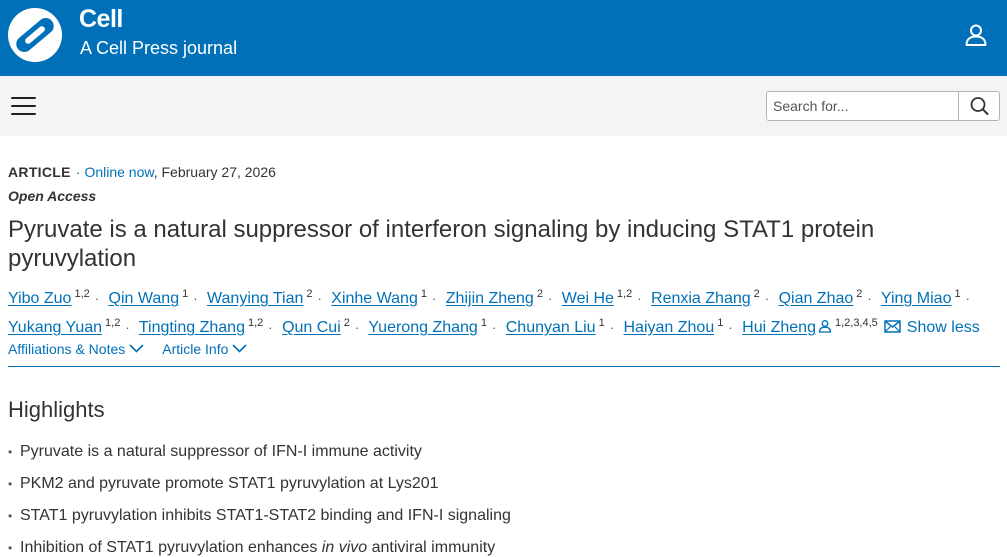  I want to click on show-less-link: Show less, so click(943, 327).